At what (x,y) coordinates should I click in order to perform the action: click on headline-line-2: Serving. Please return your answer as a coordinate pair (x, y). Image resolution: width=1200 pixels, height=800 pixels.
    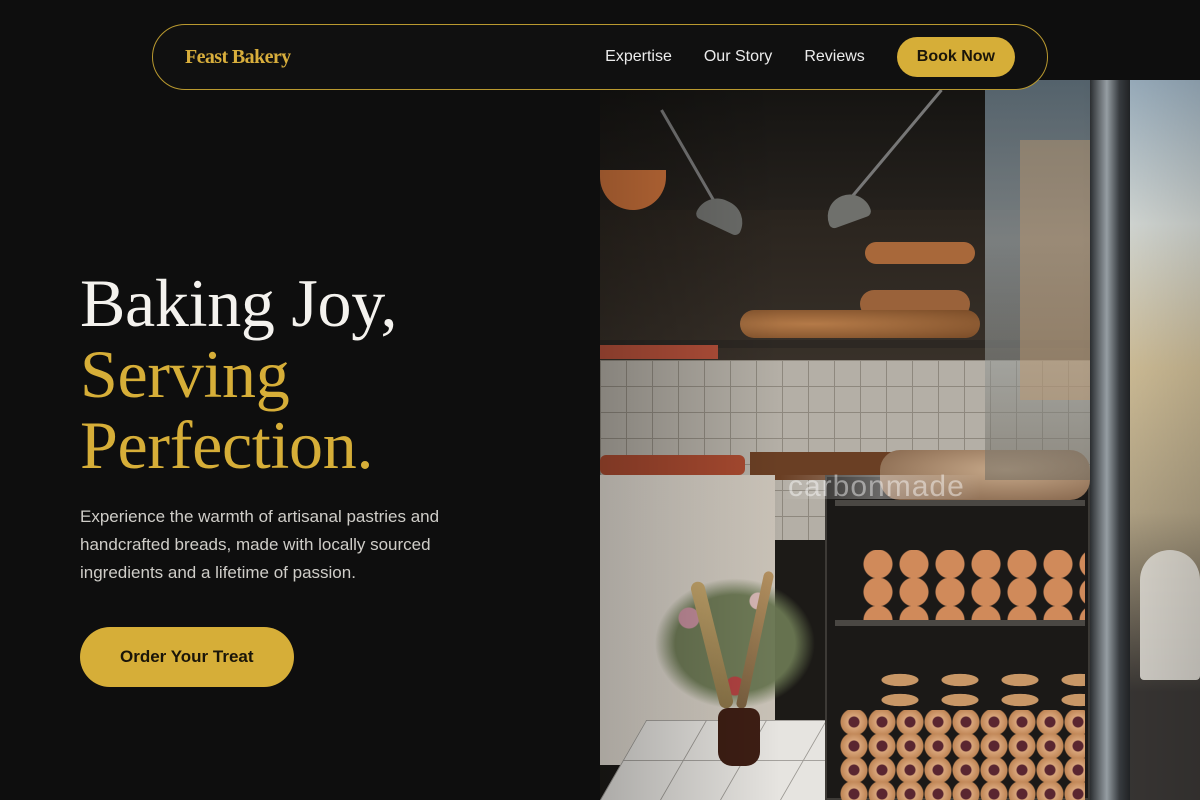
    Looking at the image, I should click on (185, 374).